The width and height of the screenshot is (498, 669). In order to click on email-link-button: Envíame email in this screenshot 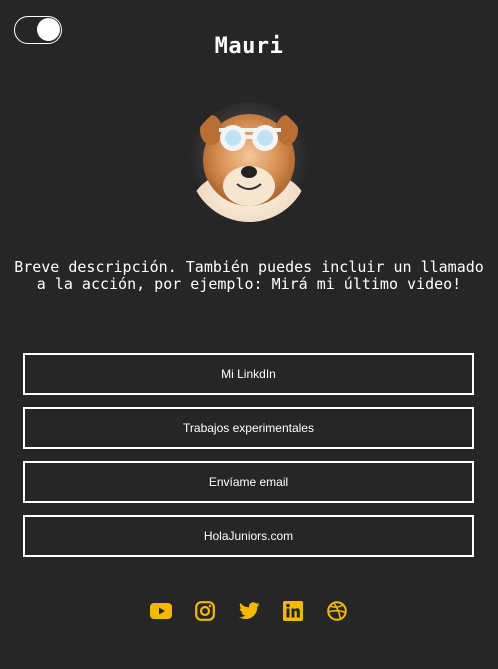, I will do `click(248, 482)`.